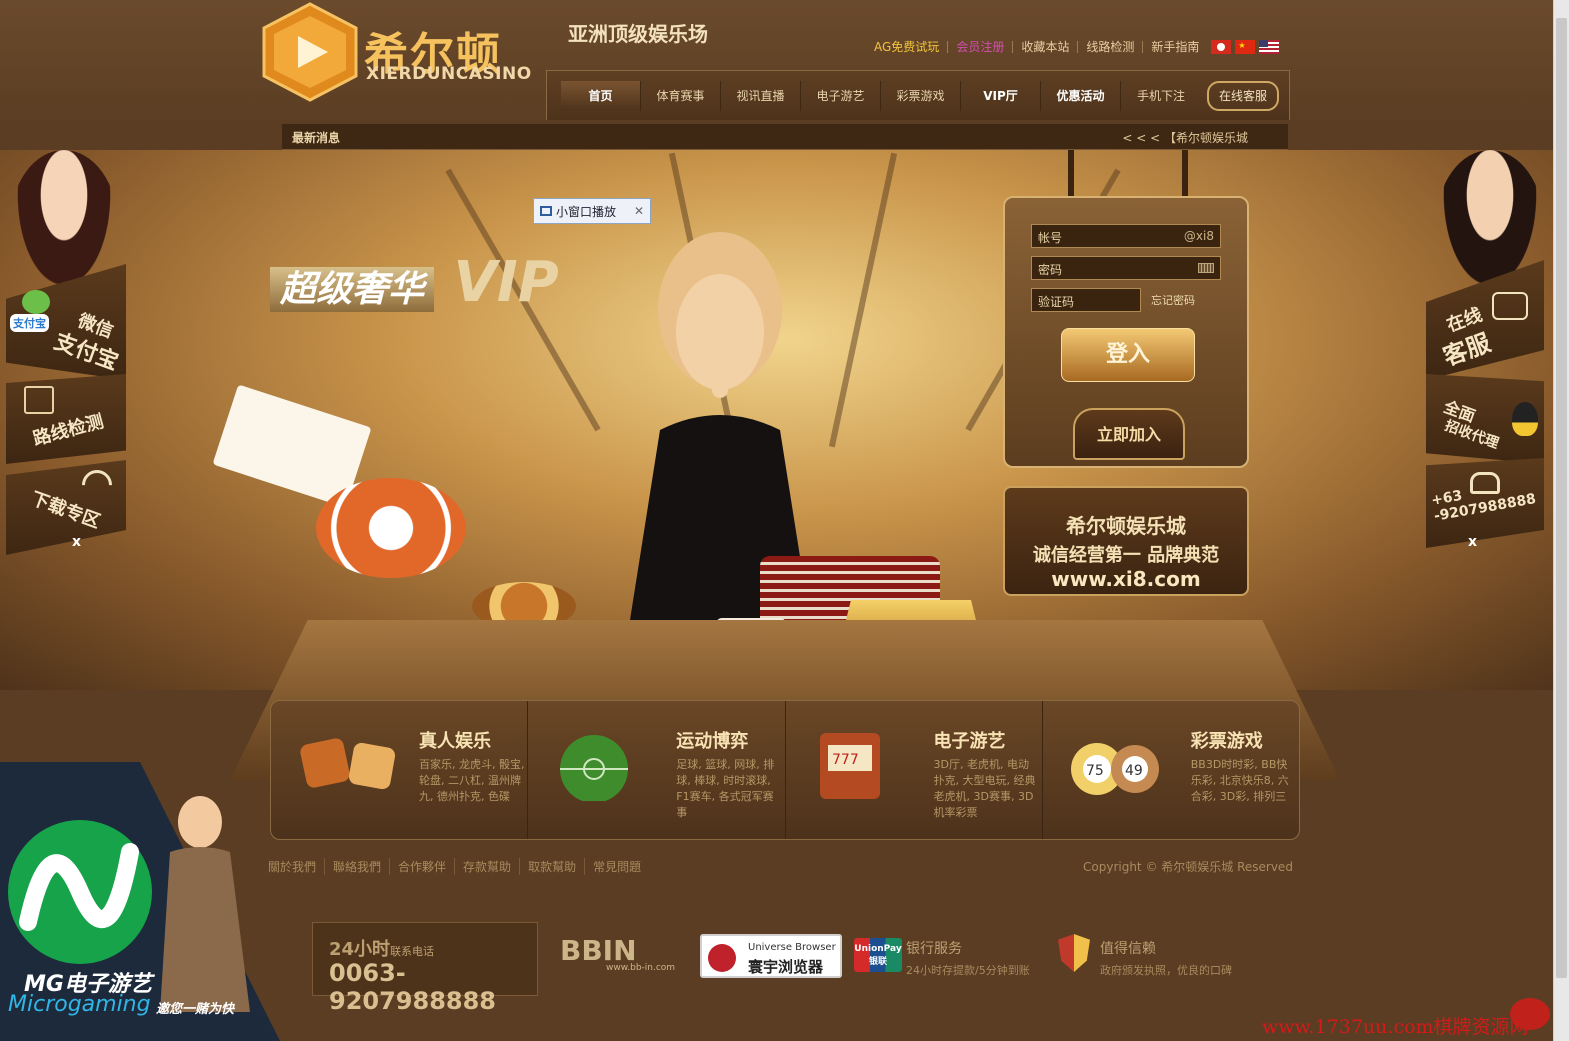 The width and height of the screenshot is (1569, 1041). What do you see at coordinates (1071, 173) in the screenshot?
I see `login-hanger-left` at bounding box center [1071, 173].